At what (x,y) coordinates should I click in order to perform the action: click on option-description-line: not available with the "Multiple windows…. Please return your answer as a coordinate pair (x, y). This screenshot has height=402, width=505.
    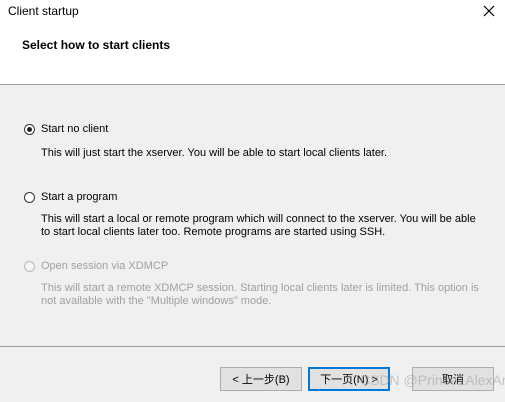
    Looking at the image, I should click on (156, 301).